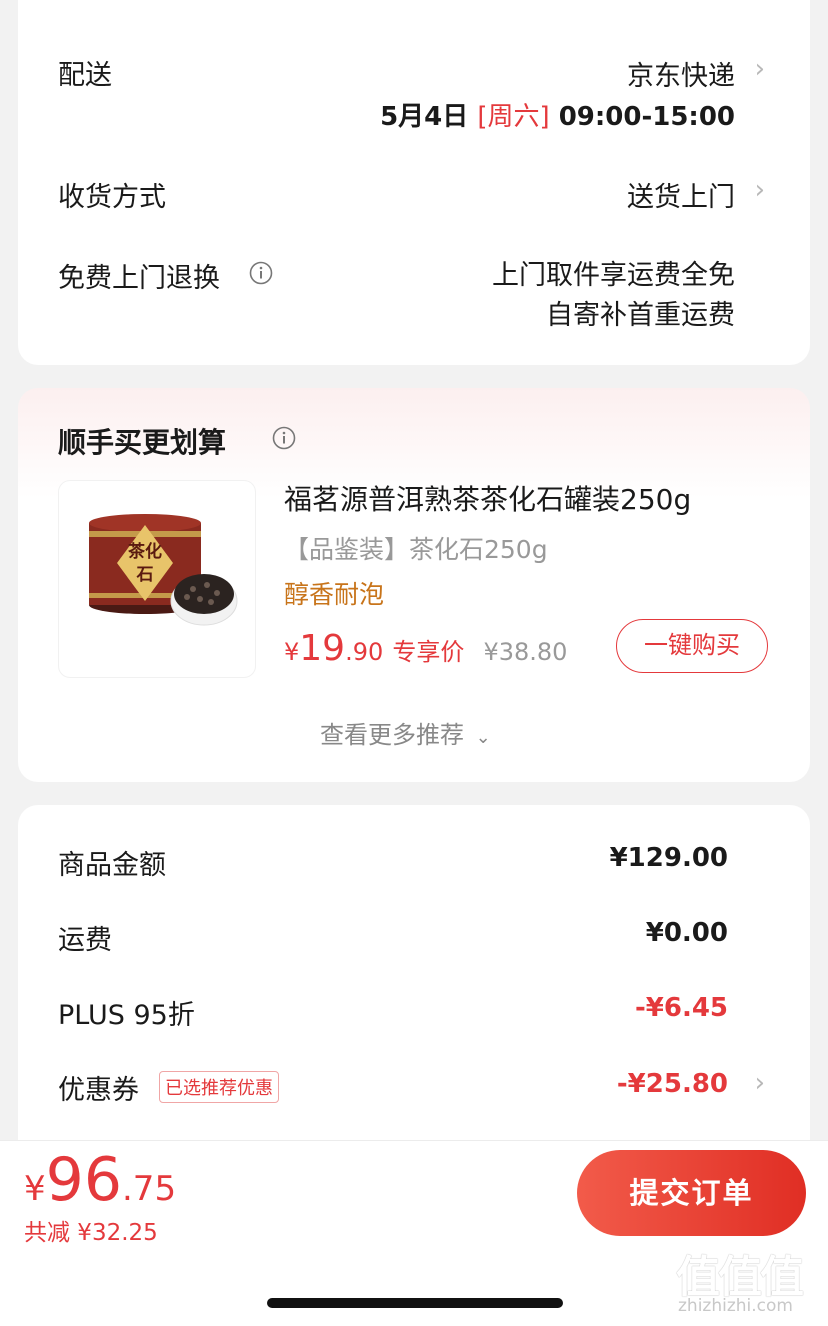  What do you see at coordinates (392, 735) in the screenshot?
I see `more-recommend-label: 查看更多推荐` at bounding box center [392, 735].